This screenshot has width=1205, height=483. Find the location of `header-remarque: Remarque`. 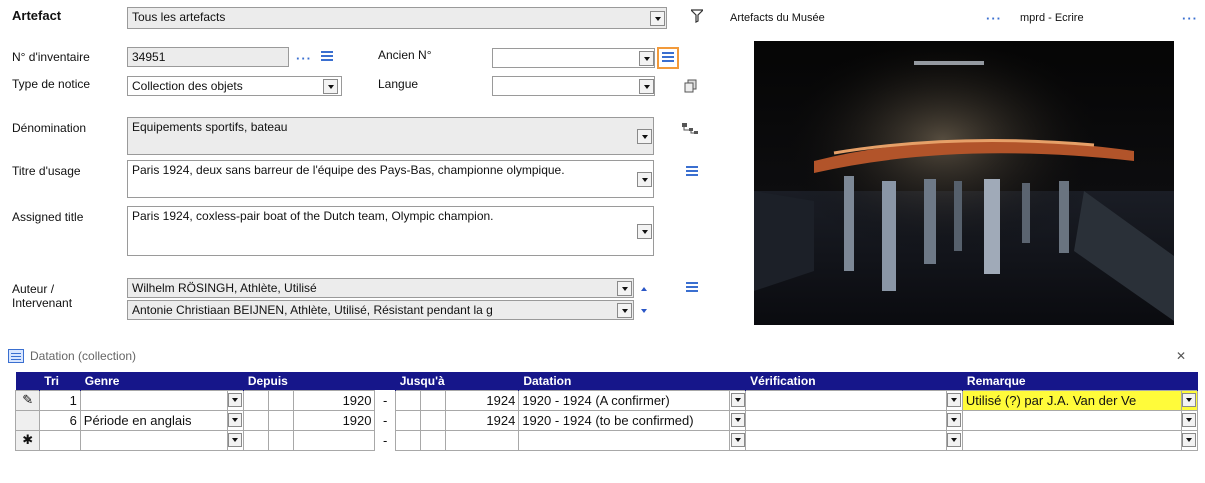

header-remarque: Remarque is located at coordinates (1080, 381).